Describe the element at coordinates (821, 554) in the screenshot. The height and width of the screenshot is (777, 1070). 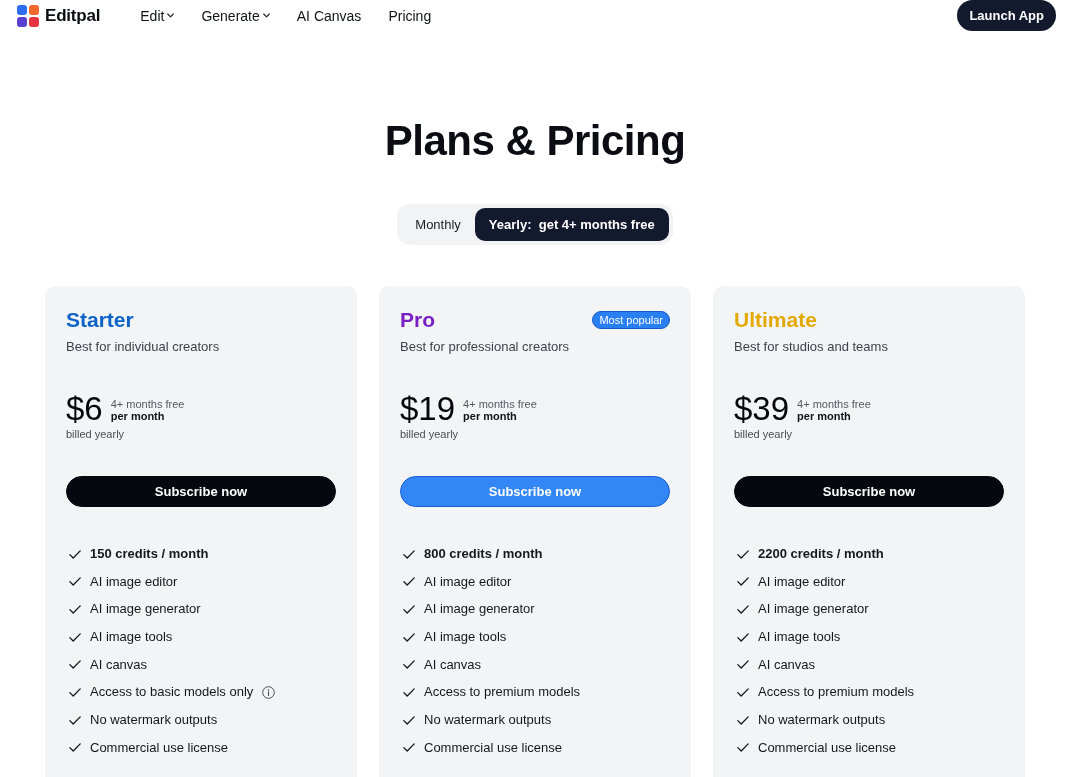
I see `feature-text: 2200 credits / month` at that location.